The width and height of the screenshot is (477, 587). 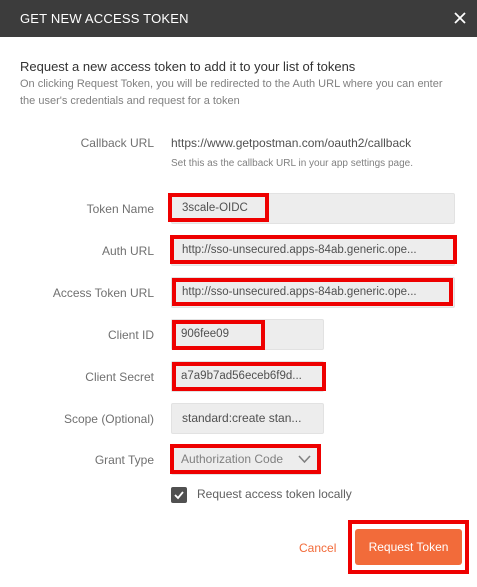 I want to click on checkmark-icon, so click(x=179, y=495).